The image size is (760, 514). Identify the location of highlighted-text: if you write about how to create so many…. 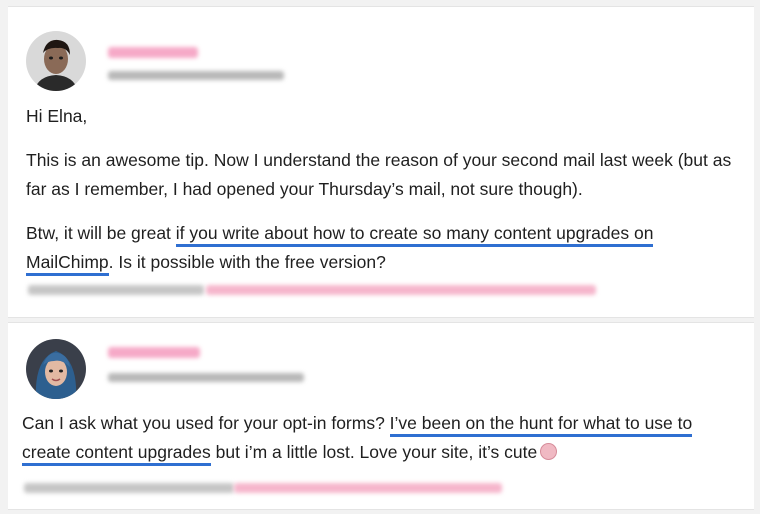
(414, 235).